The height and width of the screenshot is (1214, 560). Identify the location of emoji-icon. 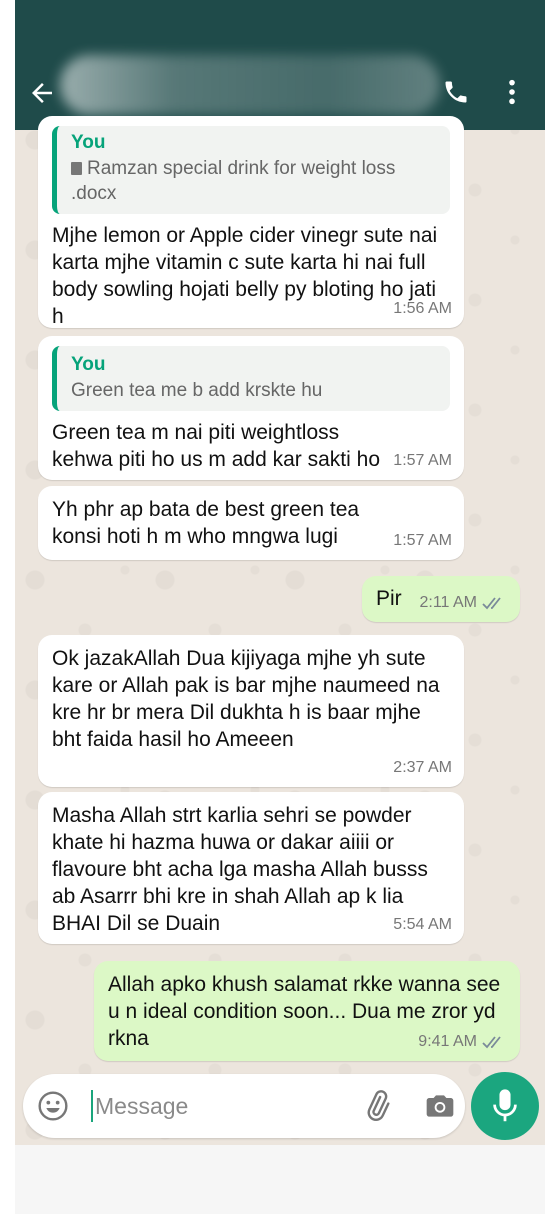
(53, 1106).